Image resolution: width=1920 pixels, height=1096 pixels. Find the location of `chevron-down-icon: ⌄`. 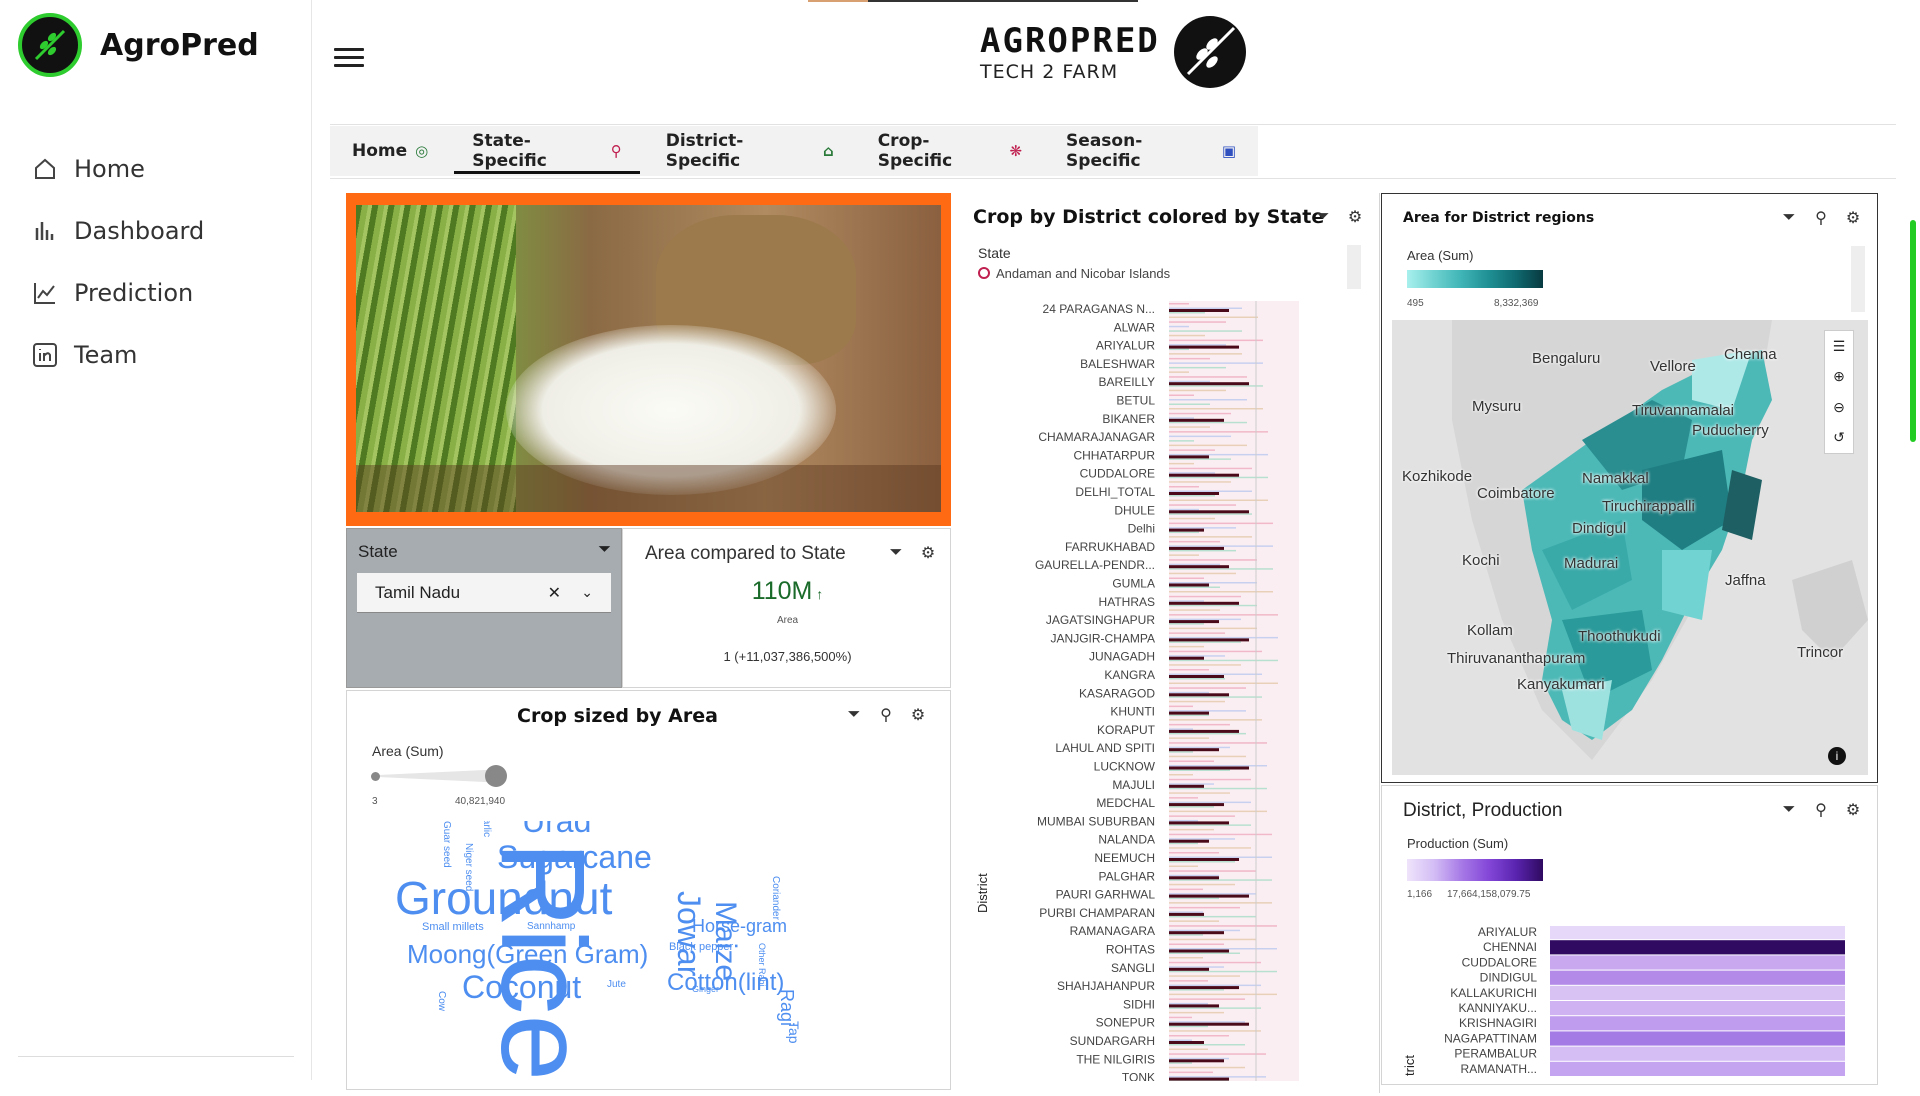

chevron-down-icon: ⌄ is located at coordinates (587, 592).